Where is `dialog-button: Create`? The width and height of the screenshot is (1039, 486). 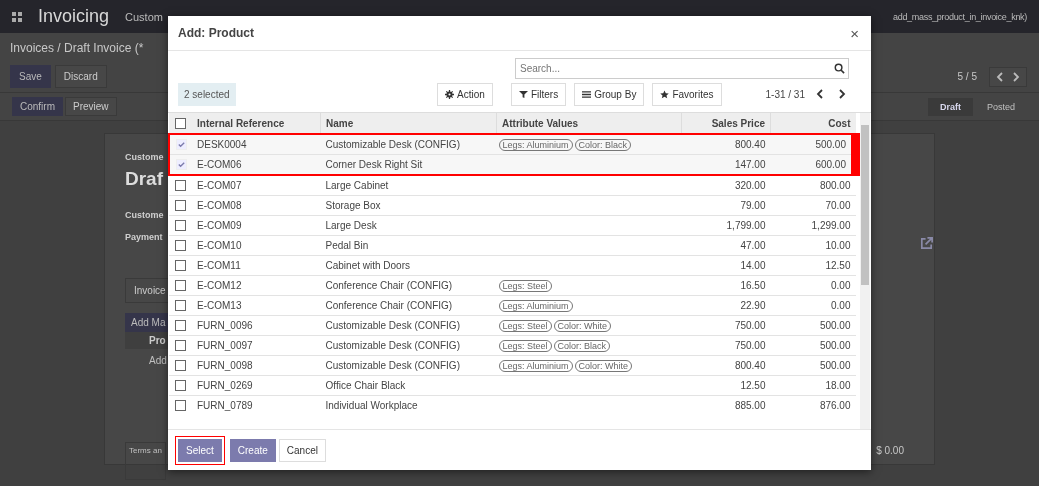
dialog-button: Create is located at coordinates (252, 450).